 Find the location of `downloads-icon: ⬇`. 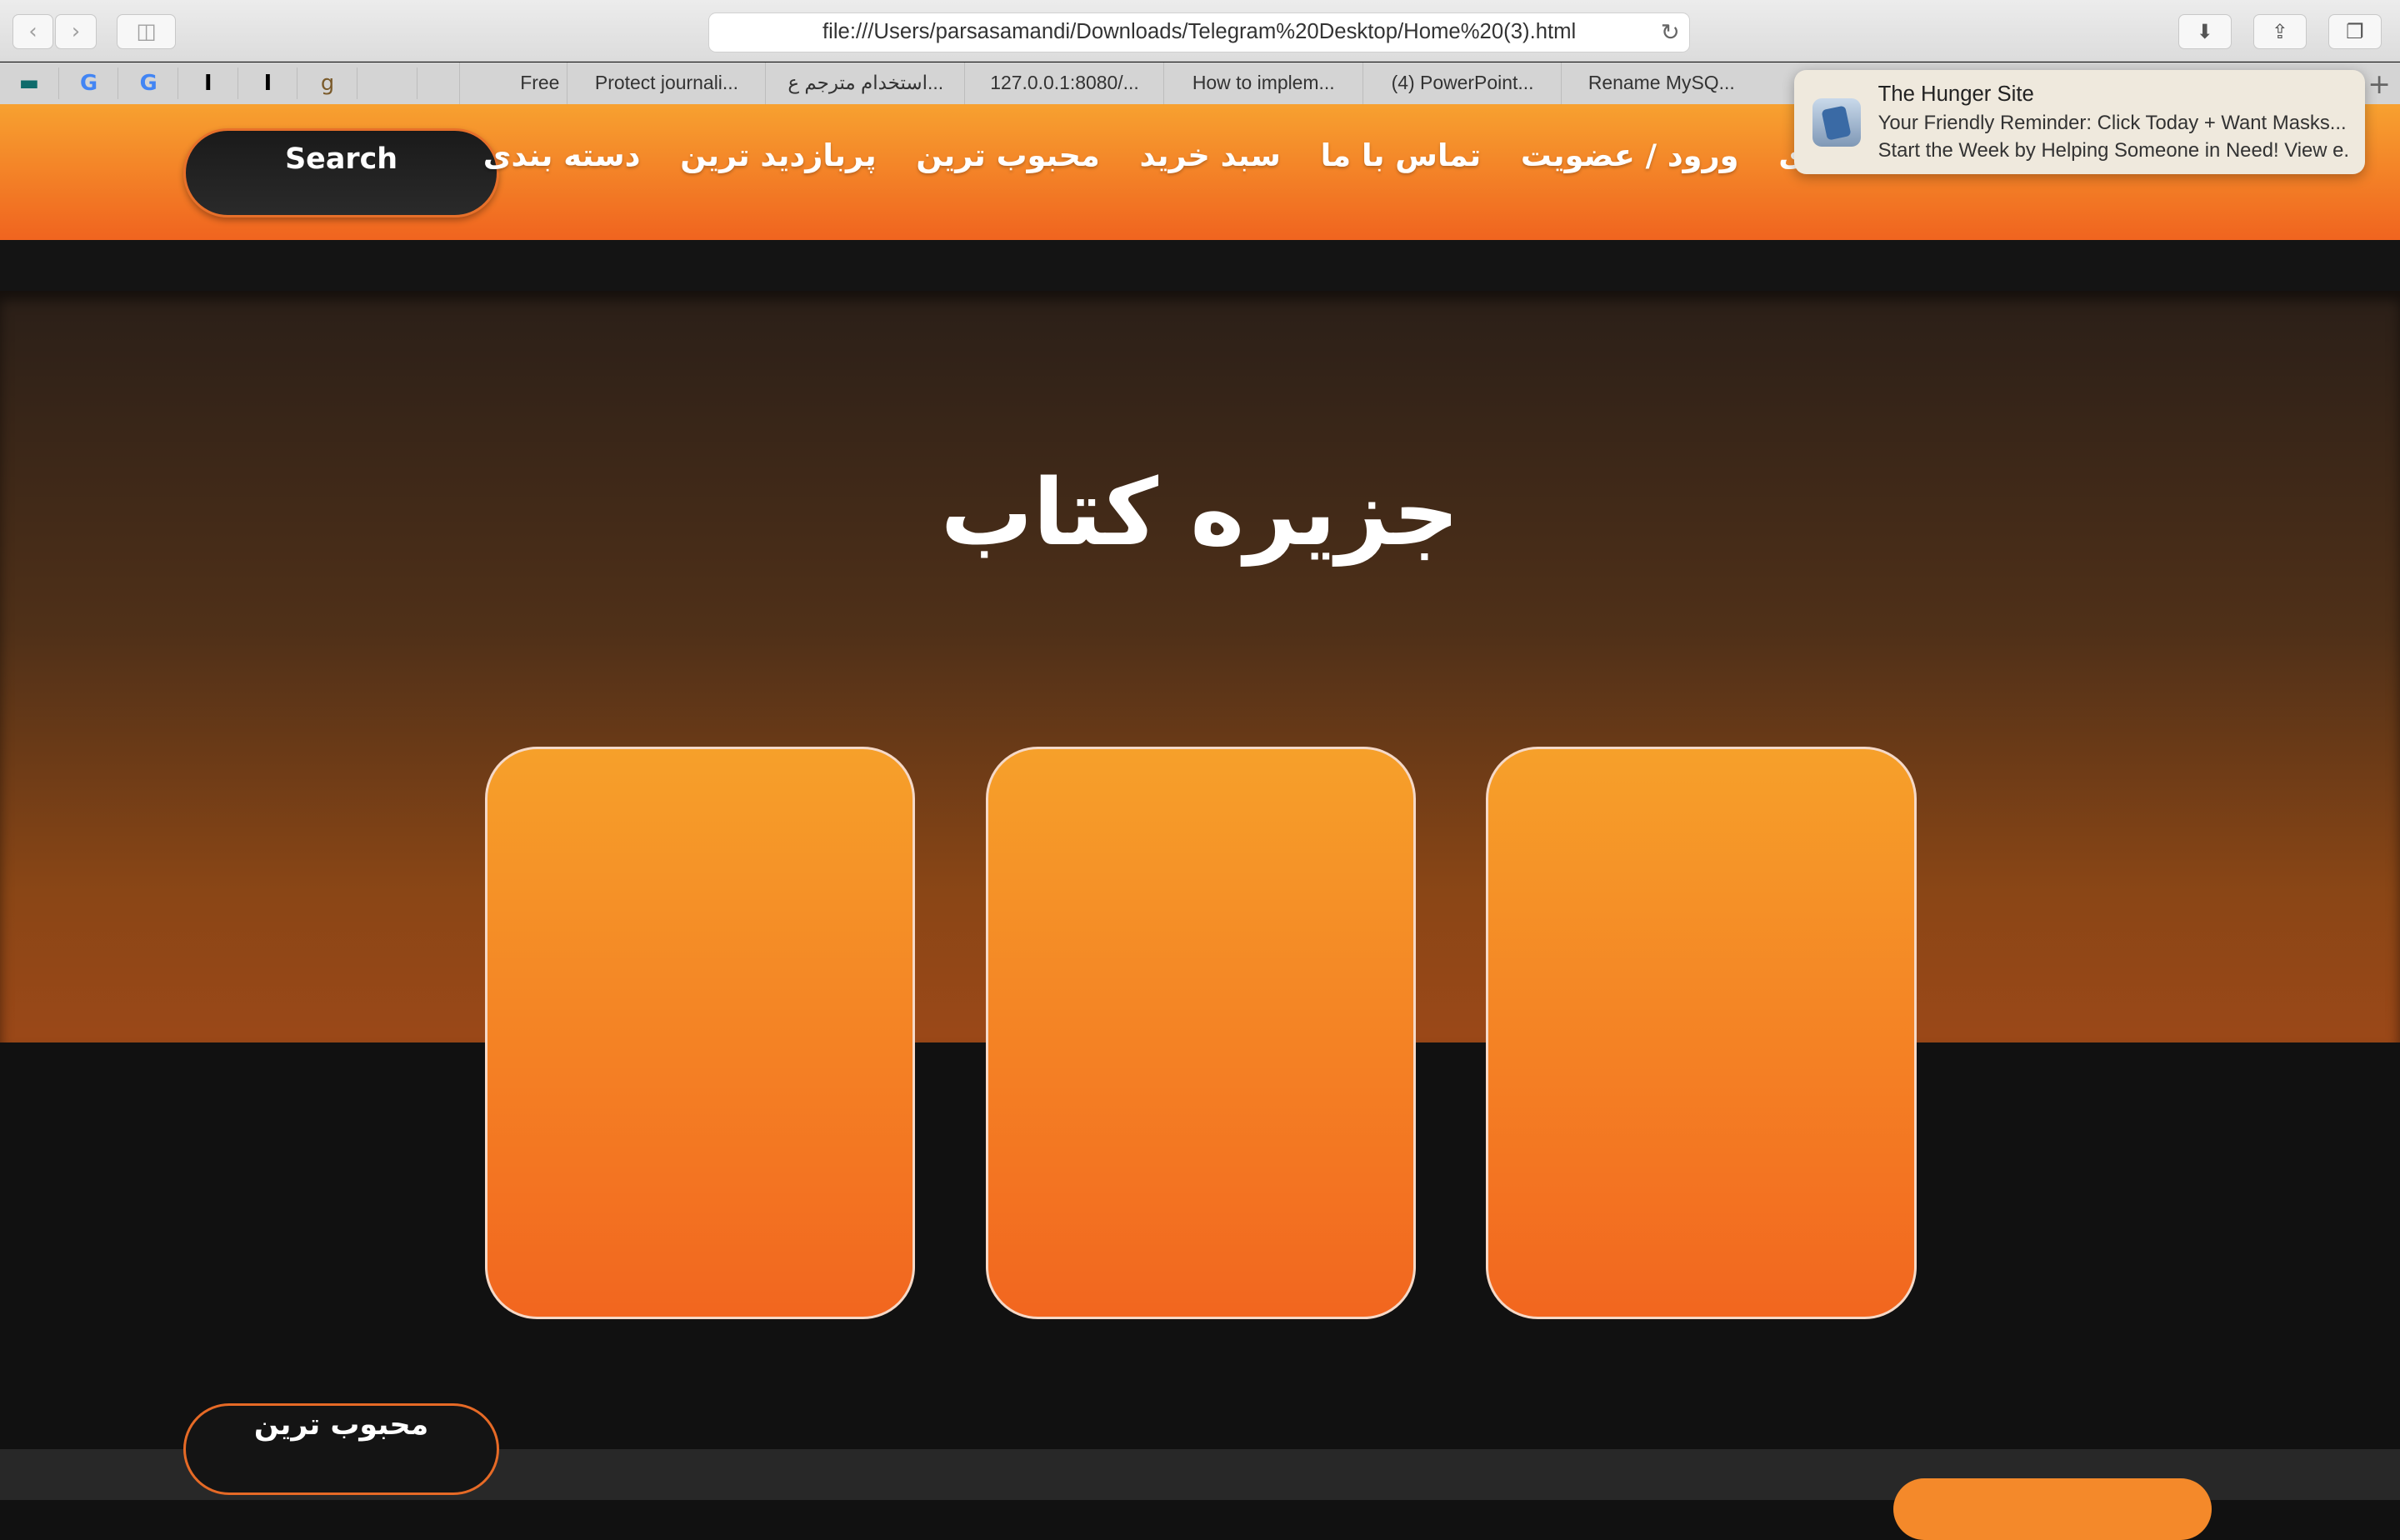

downloads-icon: ⬇ is located at coordinates (2205, 31).